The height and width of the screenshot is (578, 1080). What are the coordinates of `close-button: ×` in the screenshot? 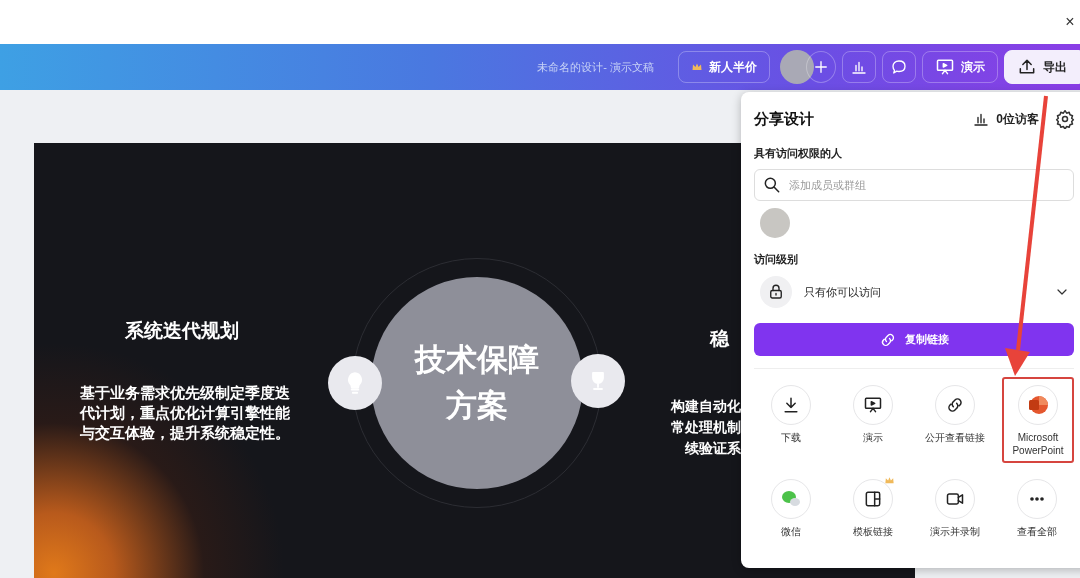 It's located at (1070, 22).